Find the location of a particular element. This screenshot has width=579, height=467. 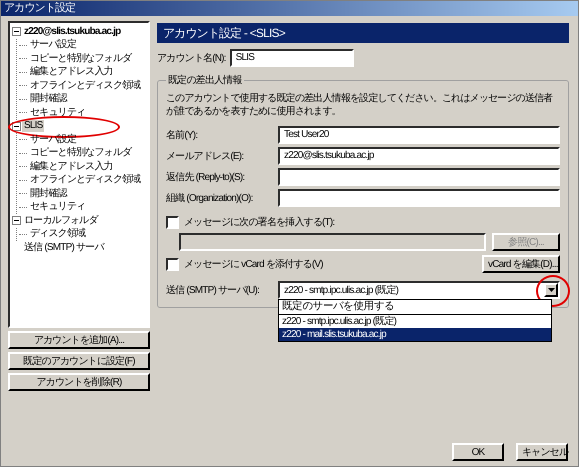

text-field: z220@slis.tsukuba.ac.jp is located at coordinates (419, 156).